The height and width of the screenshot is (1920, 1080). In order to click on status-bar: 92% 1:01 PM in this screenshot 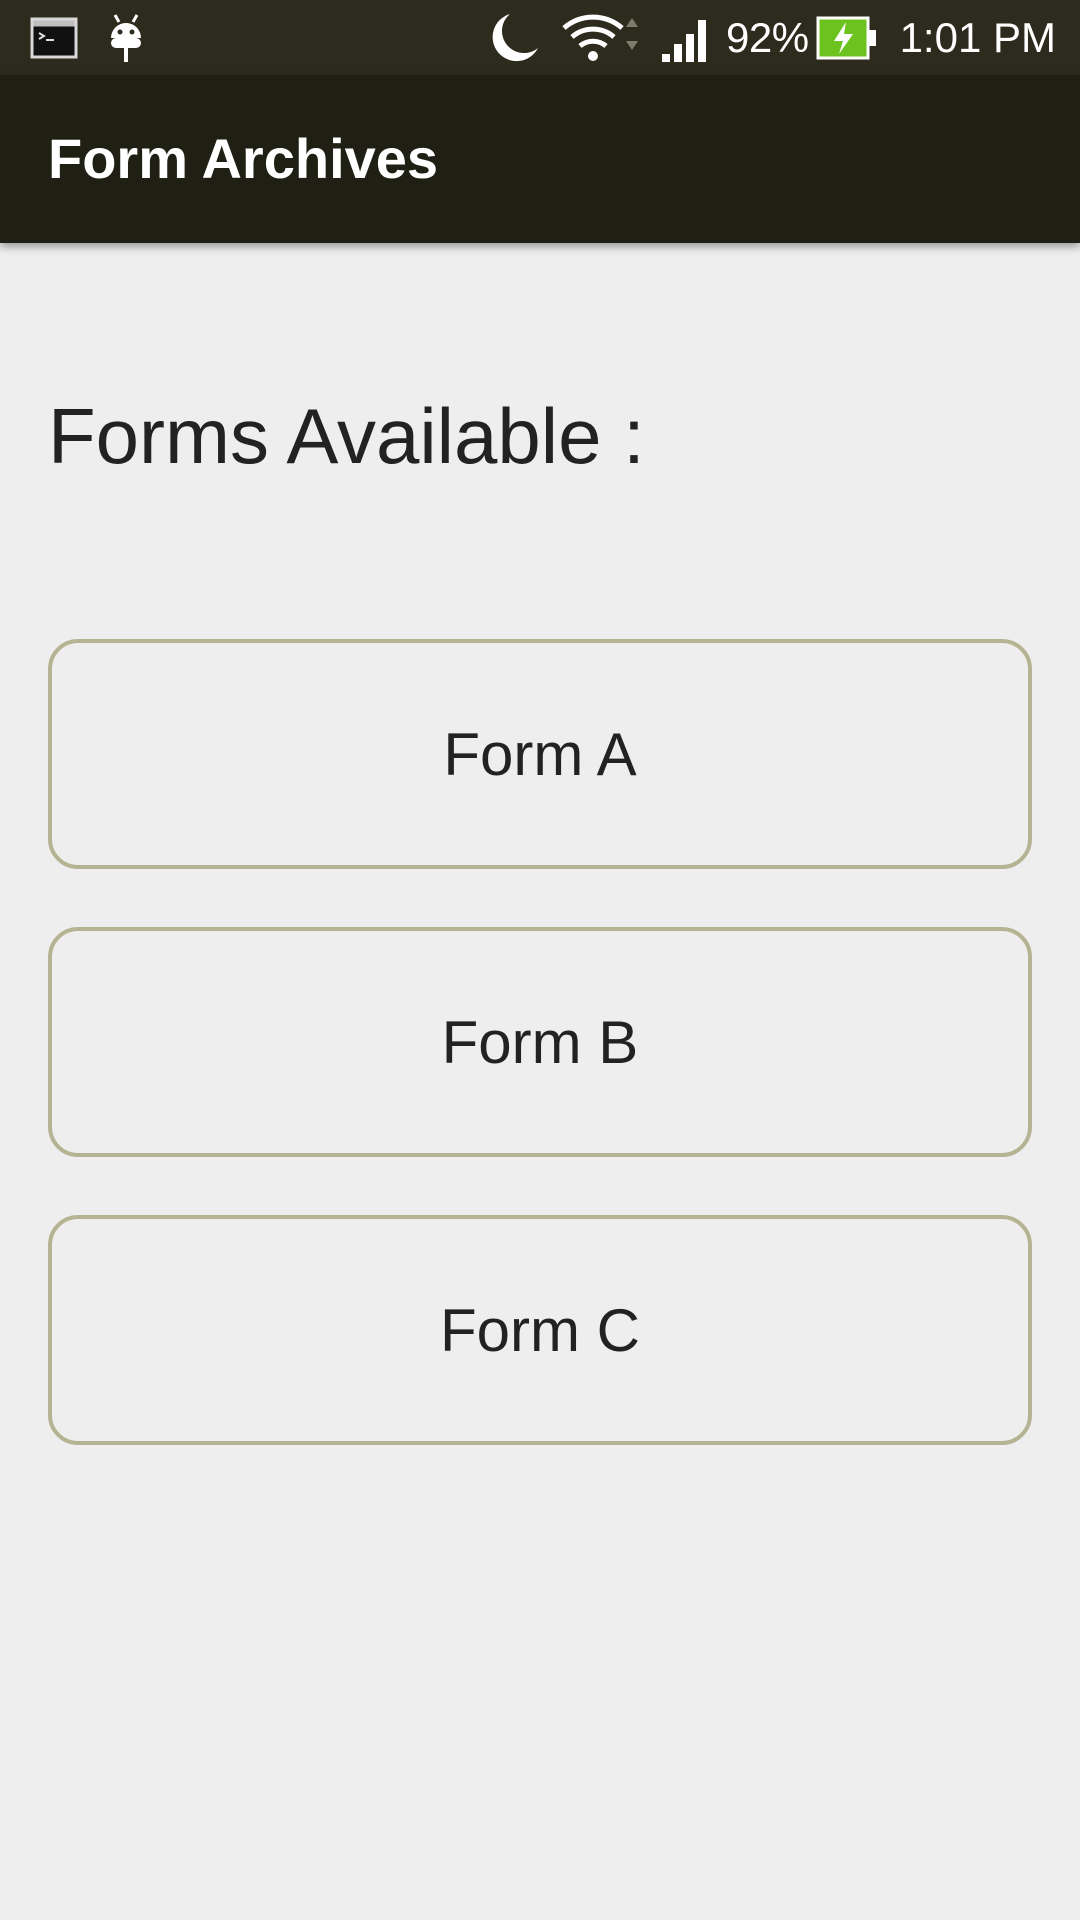, I will do `click(540, 37)`.